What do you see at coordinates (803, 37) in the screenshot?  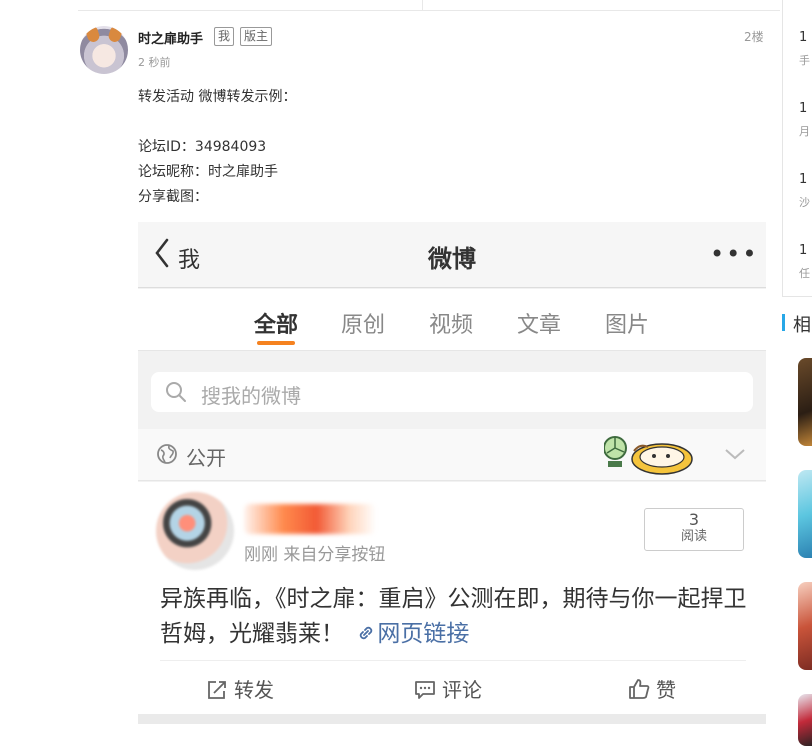 I see `sidebar-item-1-count: 1` at bounding box center [803, 37].